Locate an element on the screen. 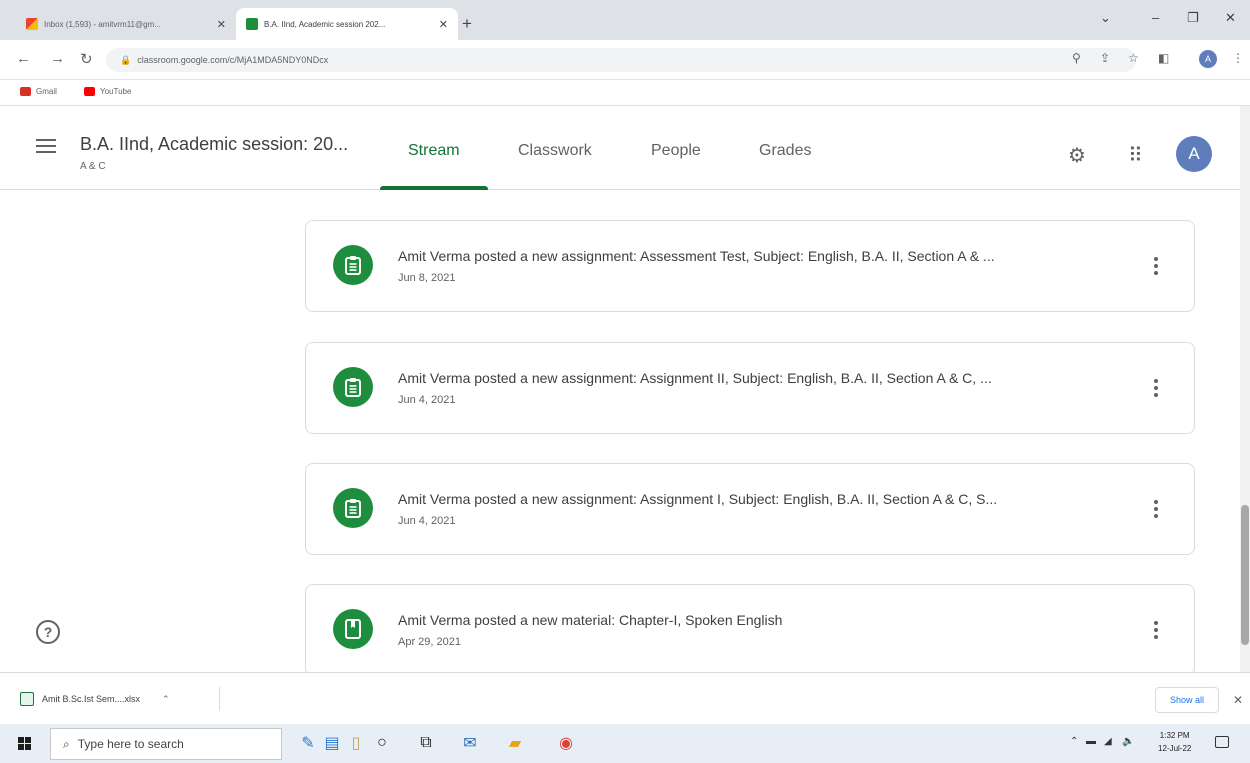 The width and height of the screenshot is (1250, 763). tab-classwork: Classwork is located at coordinates (555, 151).